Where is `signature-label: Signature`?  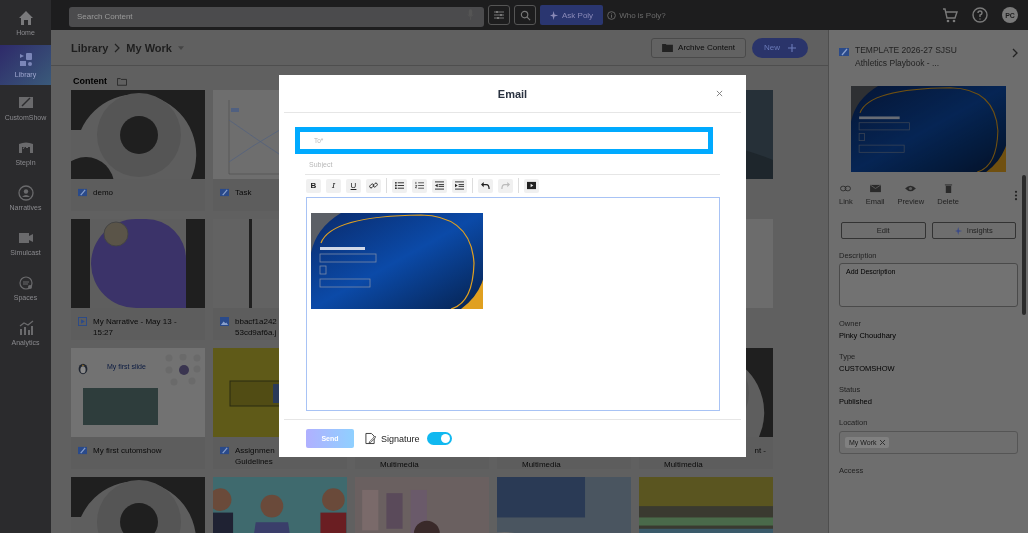
signature-label: Signature is located at coordinates (400, 438).